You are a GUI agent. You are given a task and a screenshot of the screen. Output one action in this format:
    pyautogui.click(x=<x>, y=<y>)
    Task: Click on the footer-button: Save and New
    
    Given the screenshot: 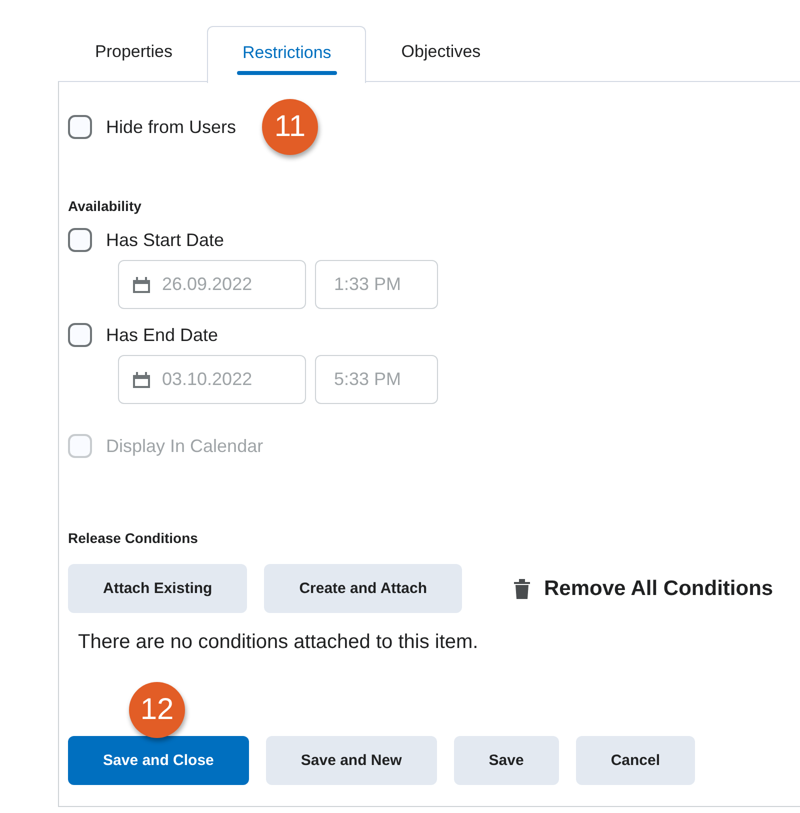 What is the action you would take?
    pyautogui.click(x=351, y=760)
    